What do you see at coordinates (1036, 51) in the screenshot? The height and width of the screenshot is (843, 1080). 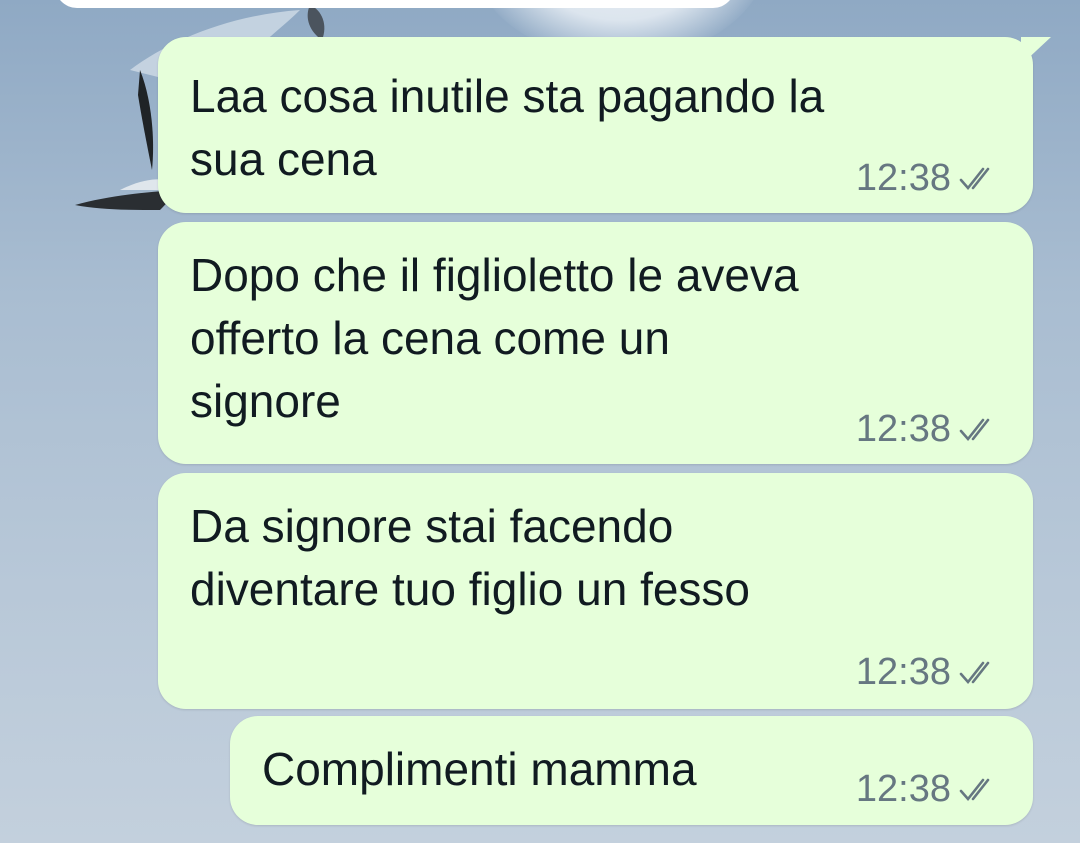 I see `bubble-tail` at bounding box center [1036, 51].